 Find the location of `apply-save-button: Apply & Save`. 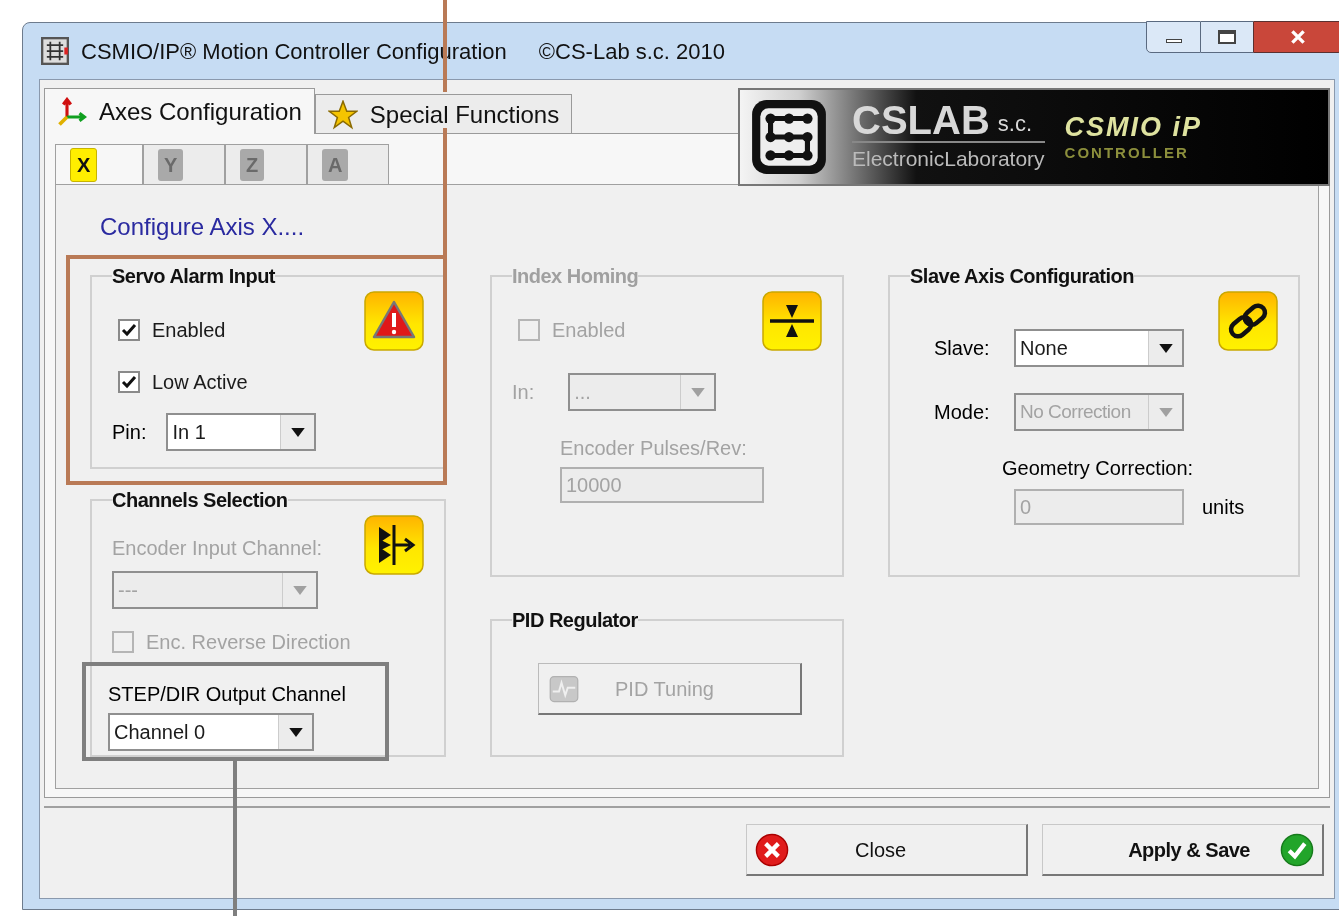

apply-save-button: Apply & Save is located at coordinates (1183, 850).